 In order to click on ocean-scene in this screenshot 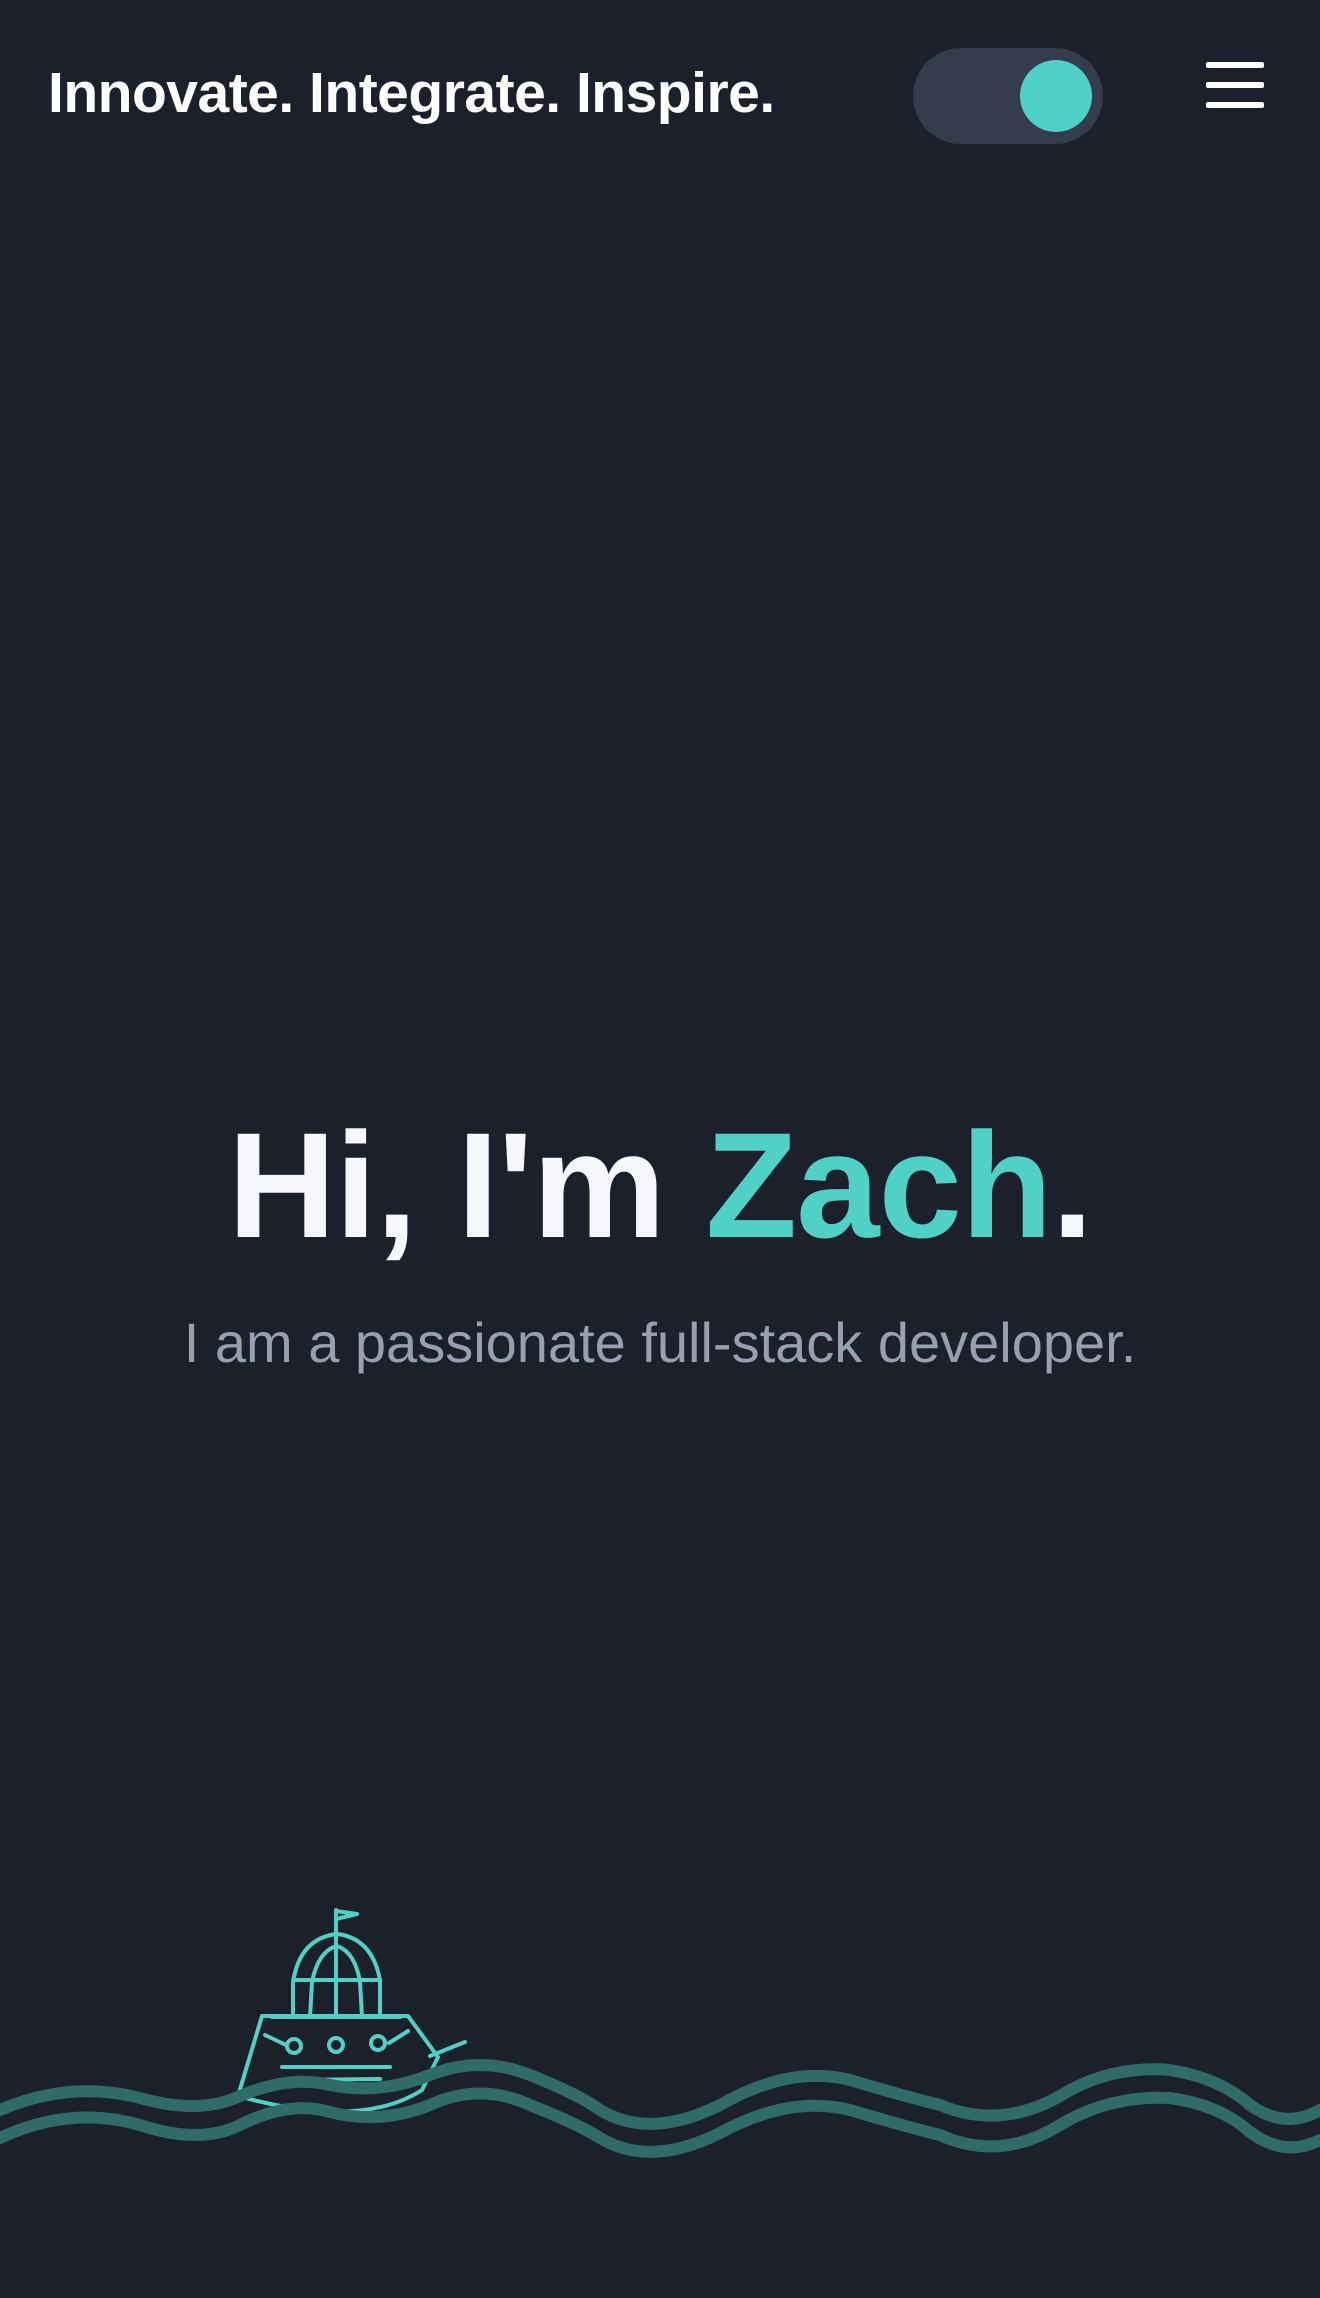, I will do `click(660, 2033)`.